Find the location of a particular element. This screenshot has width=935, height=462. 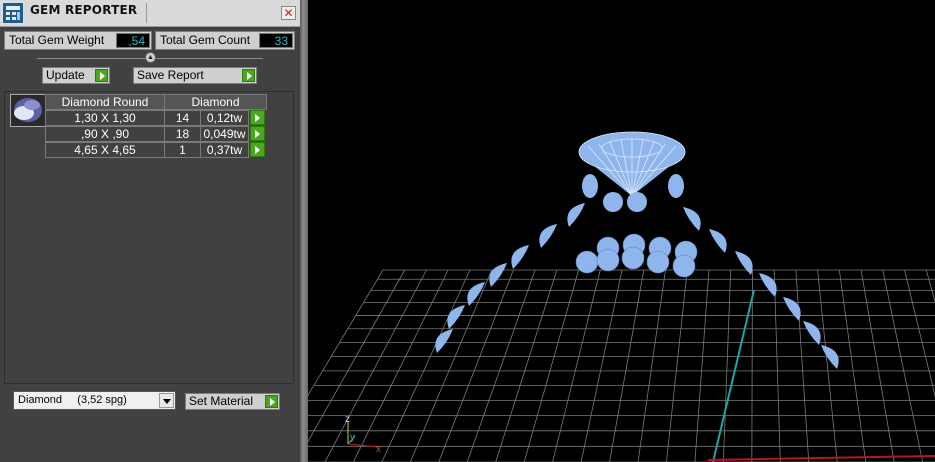

update-button: Update is located at coordinates (76, 75).